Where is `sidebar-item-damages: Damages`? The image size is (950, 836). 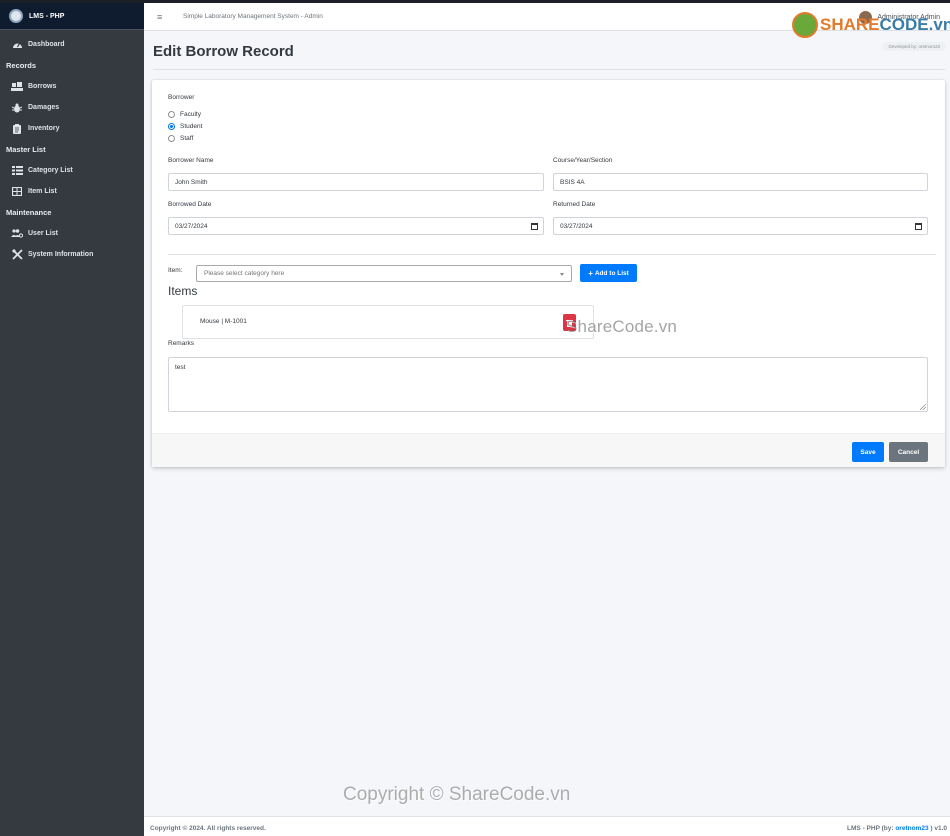
sidebar-item-damages: Damages is located at coordinates (72, 107).